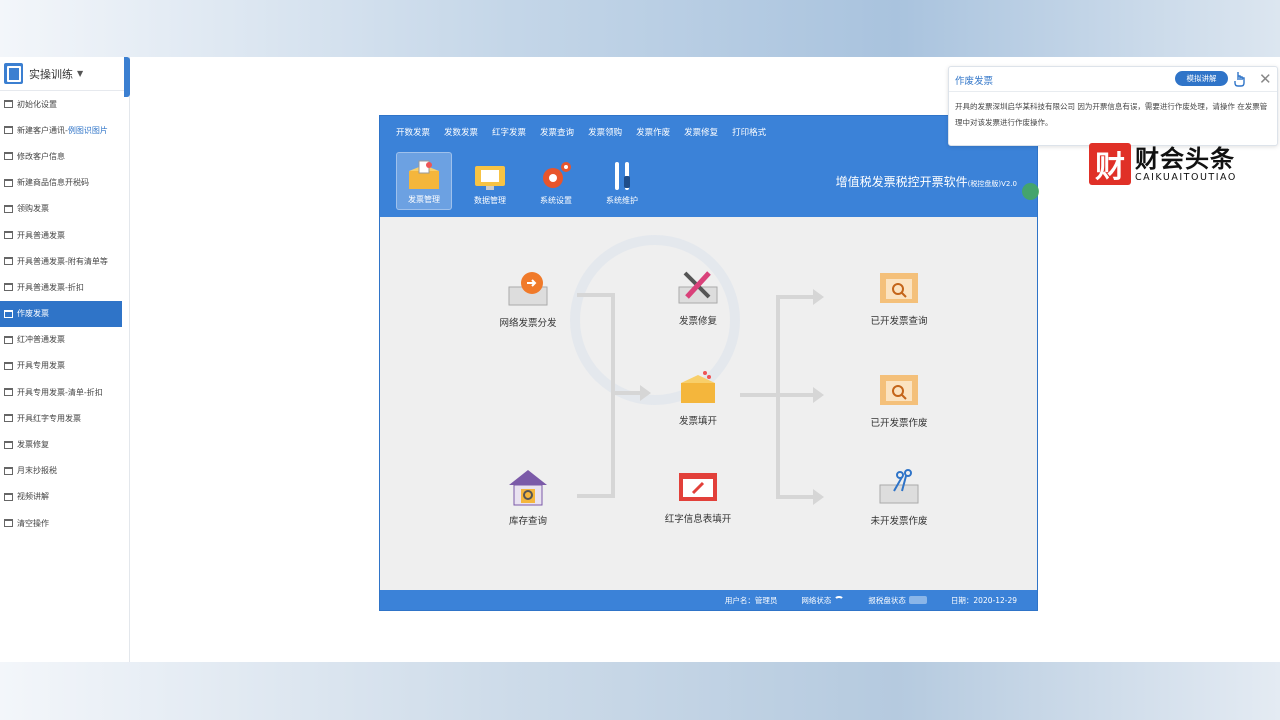 Image resolution: width=1280 pixels, height=720 pixels. Describe the element at coordinates (64, 392) in the screenshot. I see `sidebar-item: 开具专用发票-清单-折扣` at that location.